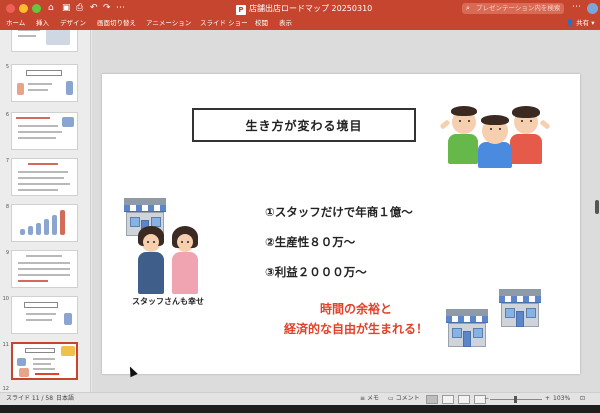  Describe the element at coordinates (582, 399) in the screenshot. I see `fit-slide-icon: ⊡` at that location.